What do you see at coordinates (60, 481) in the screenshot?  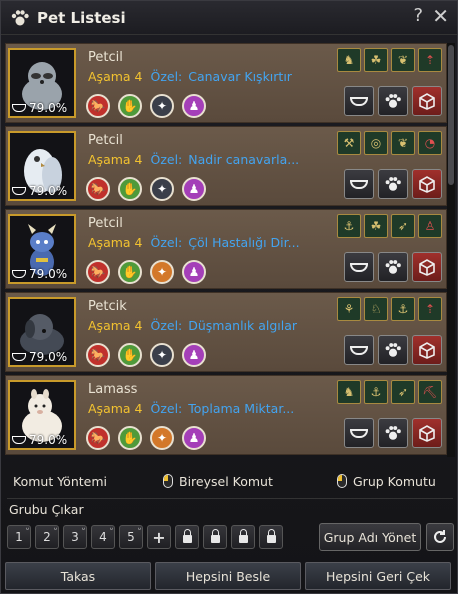 I see `command-method-label: Komut Yöntemi` at bounding box center [60, 481].